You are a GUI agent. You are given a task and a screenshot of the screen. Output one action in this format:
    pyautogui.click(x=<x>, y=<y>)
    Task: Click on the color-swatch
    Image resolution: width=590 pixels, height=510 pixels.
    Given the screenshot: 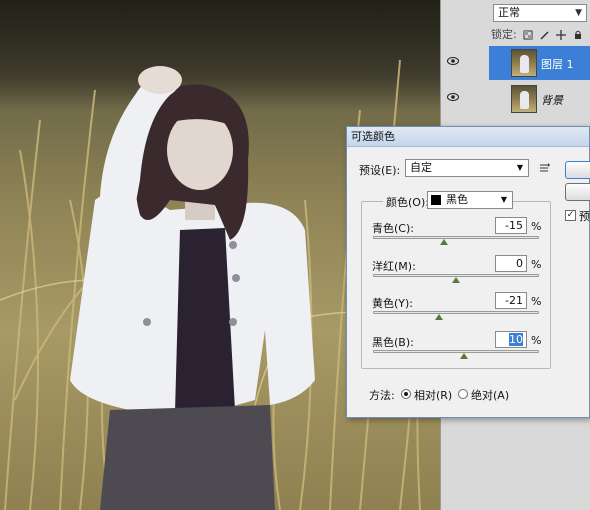 What is the action you would take?
    pyautogui.click(x=436, y=200)
    